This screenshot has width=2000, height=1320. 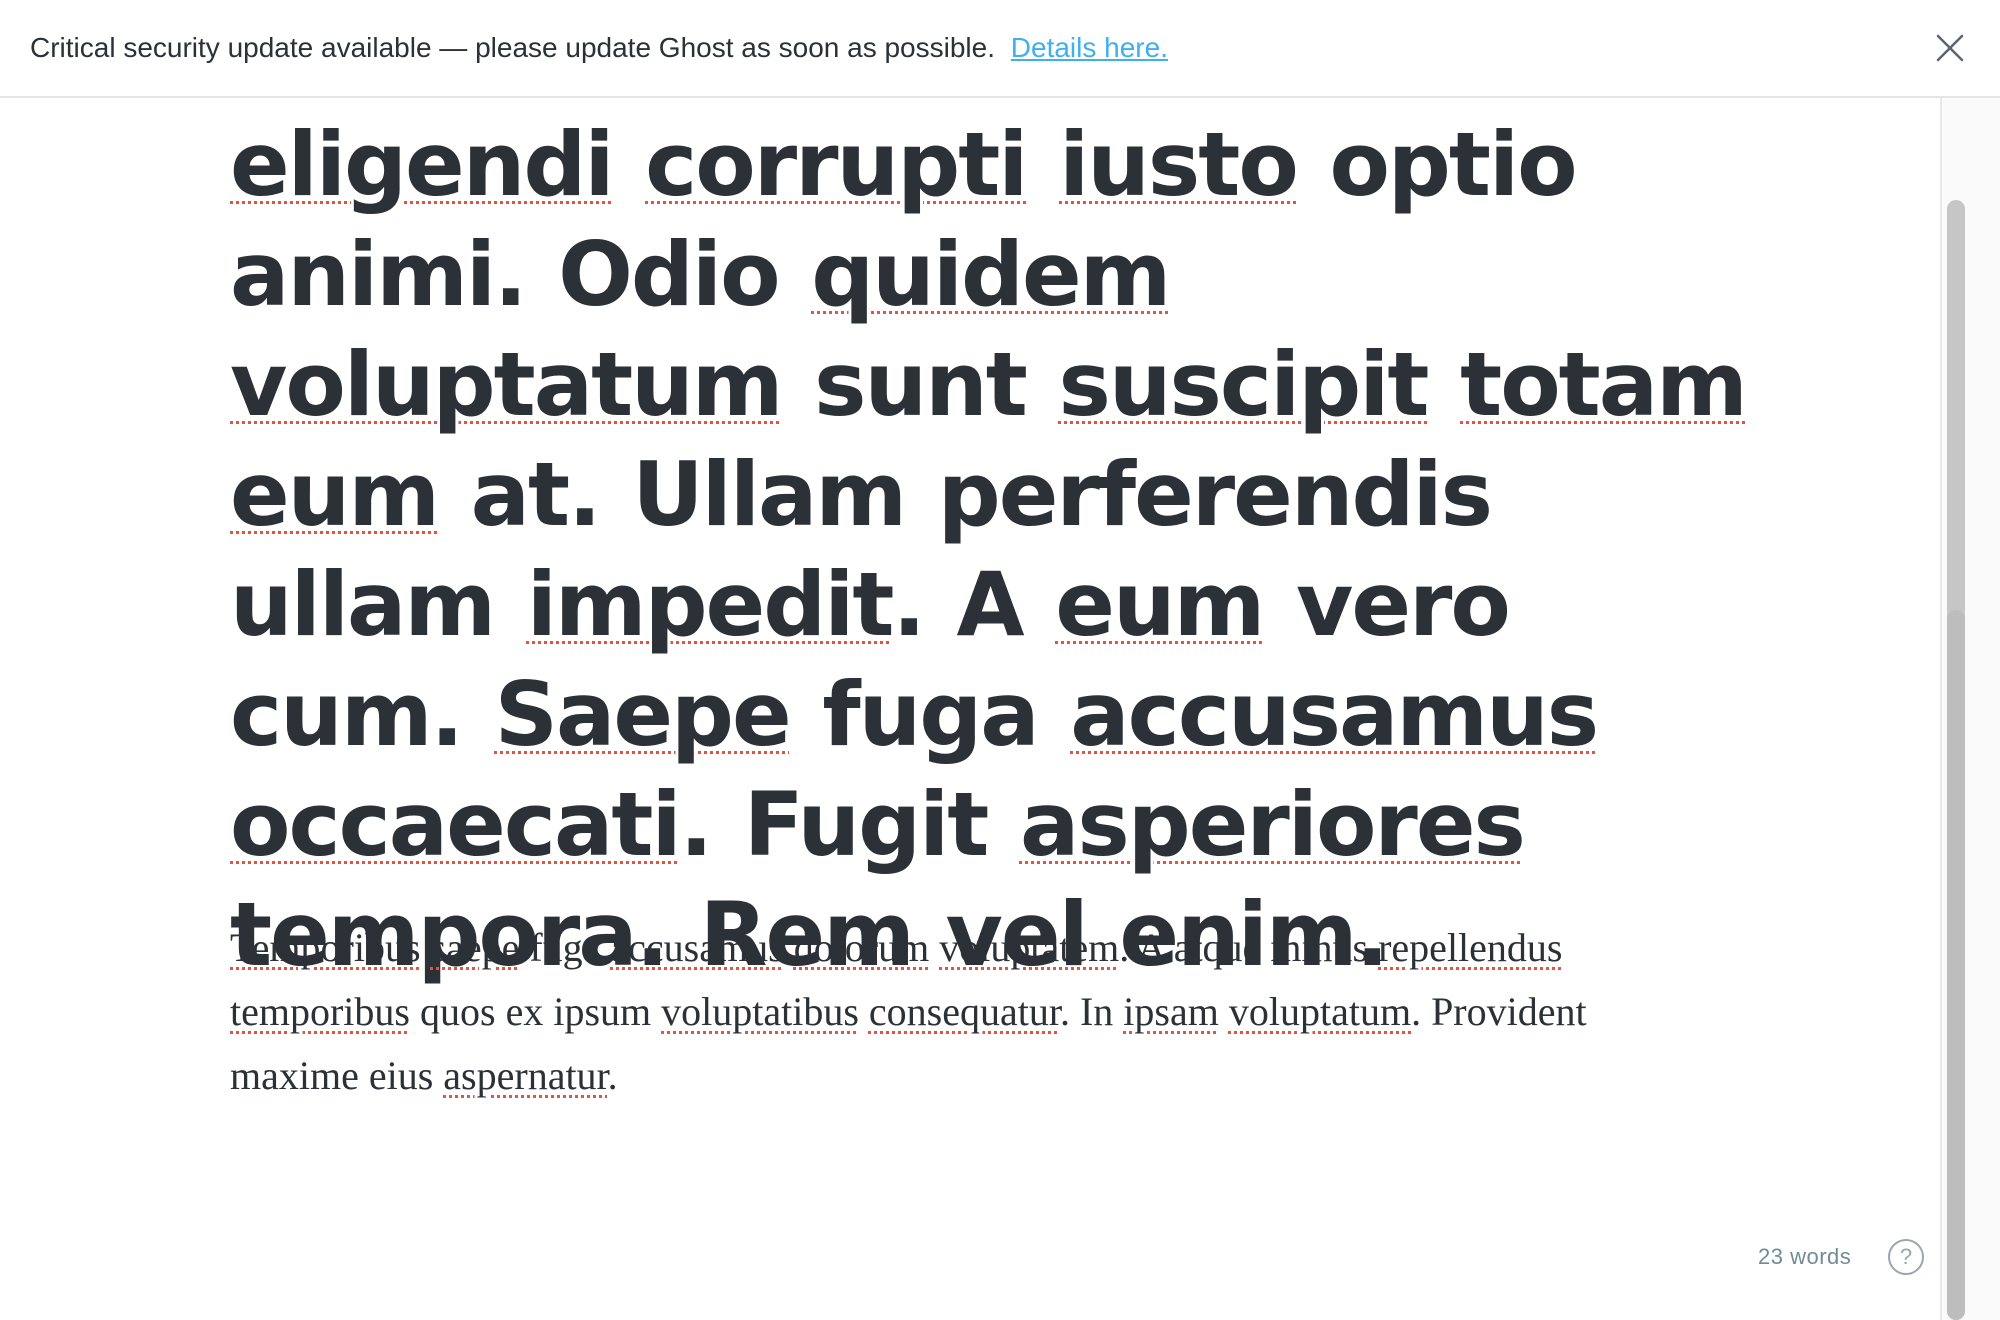 I want to click on title-word: optio, so click(x=1453, y=164).